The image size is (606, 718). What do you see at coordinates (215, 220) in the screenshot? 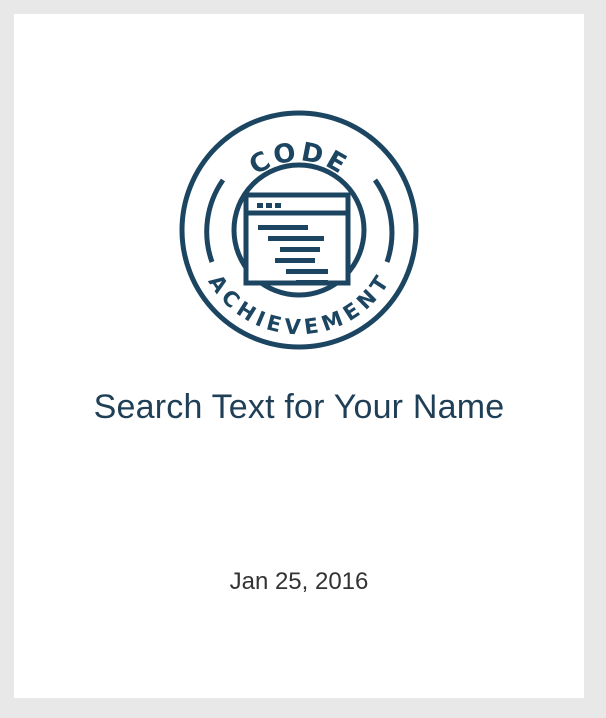
I see `middle-arc-left` at bounding box center [215, 220].